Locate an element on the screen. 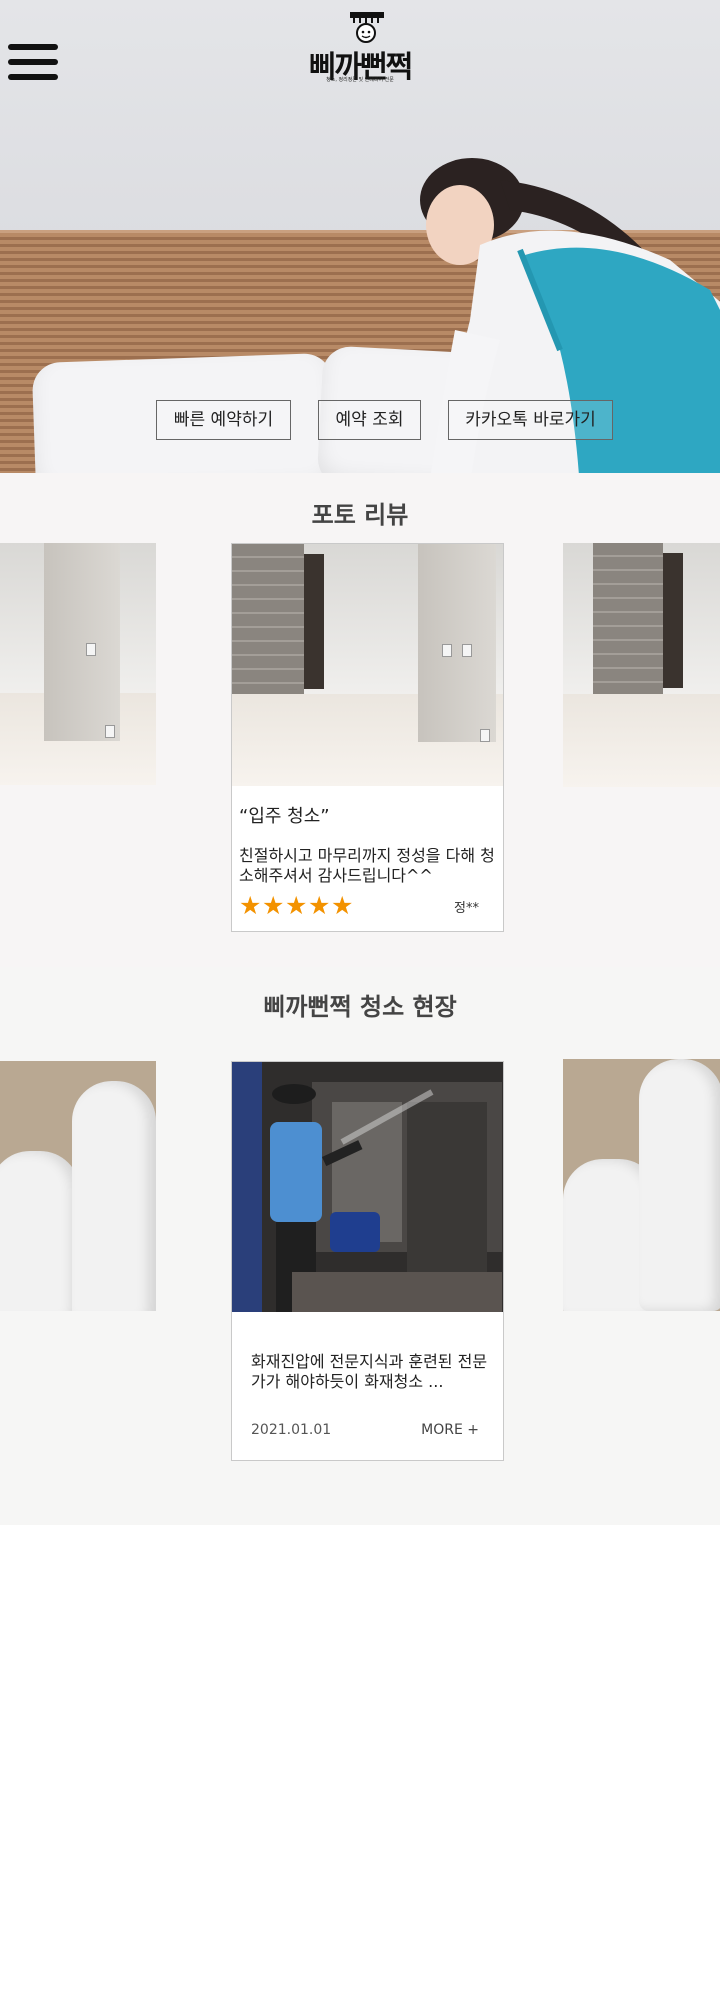 This screenshot has width=720, height=2000. site-slide-prev is located at coordinates (78, 1186).